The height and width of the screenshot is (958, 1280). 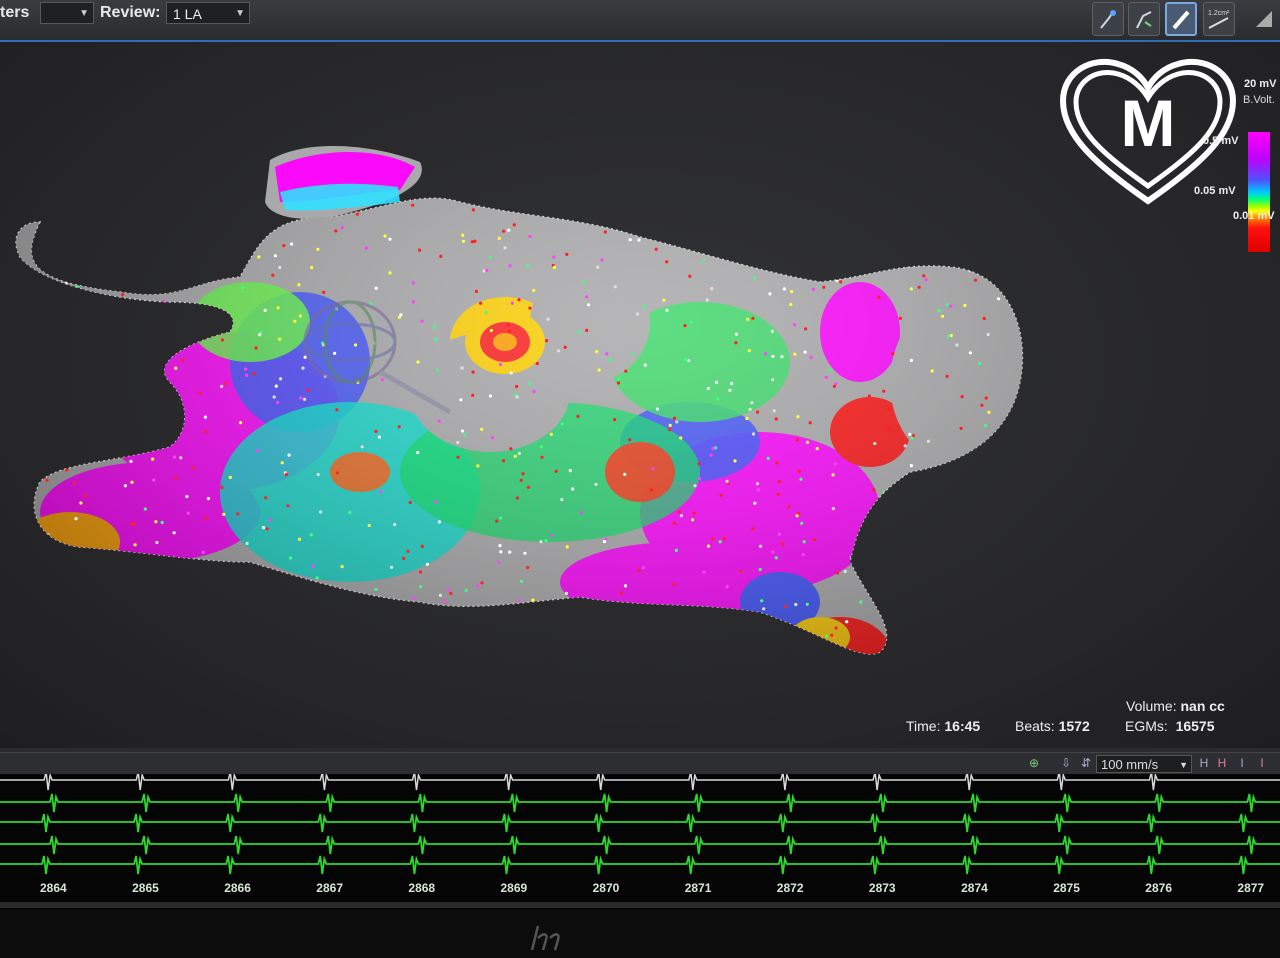 What do you see at coordinates (1259, 192) in the screenshot?
I see `voltage-color-bar` at bounding box center [1259, 192].